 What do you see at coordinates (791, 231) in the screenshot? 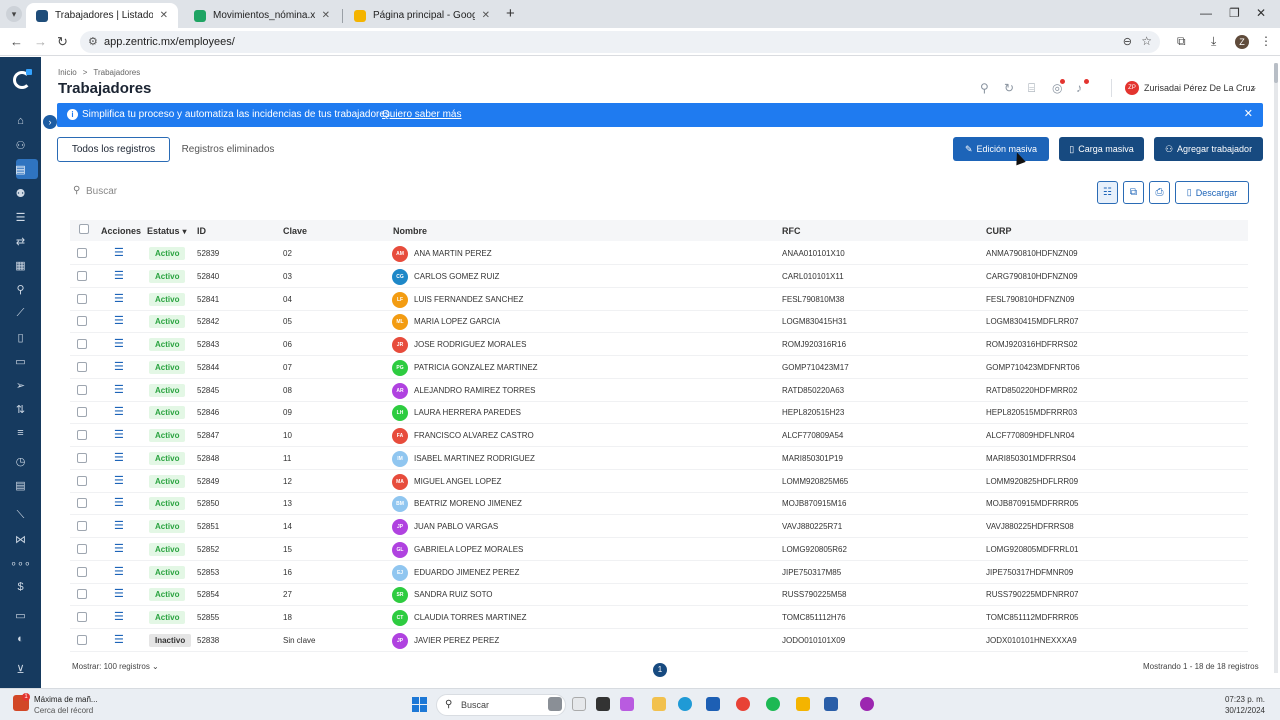
I see `header-rfc: RFC` at bounding box center [791, 231].